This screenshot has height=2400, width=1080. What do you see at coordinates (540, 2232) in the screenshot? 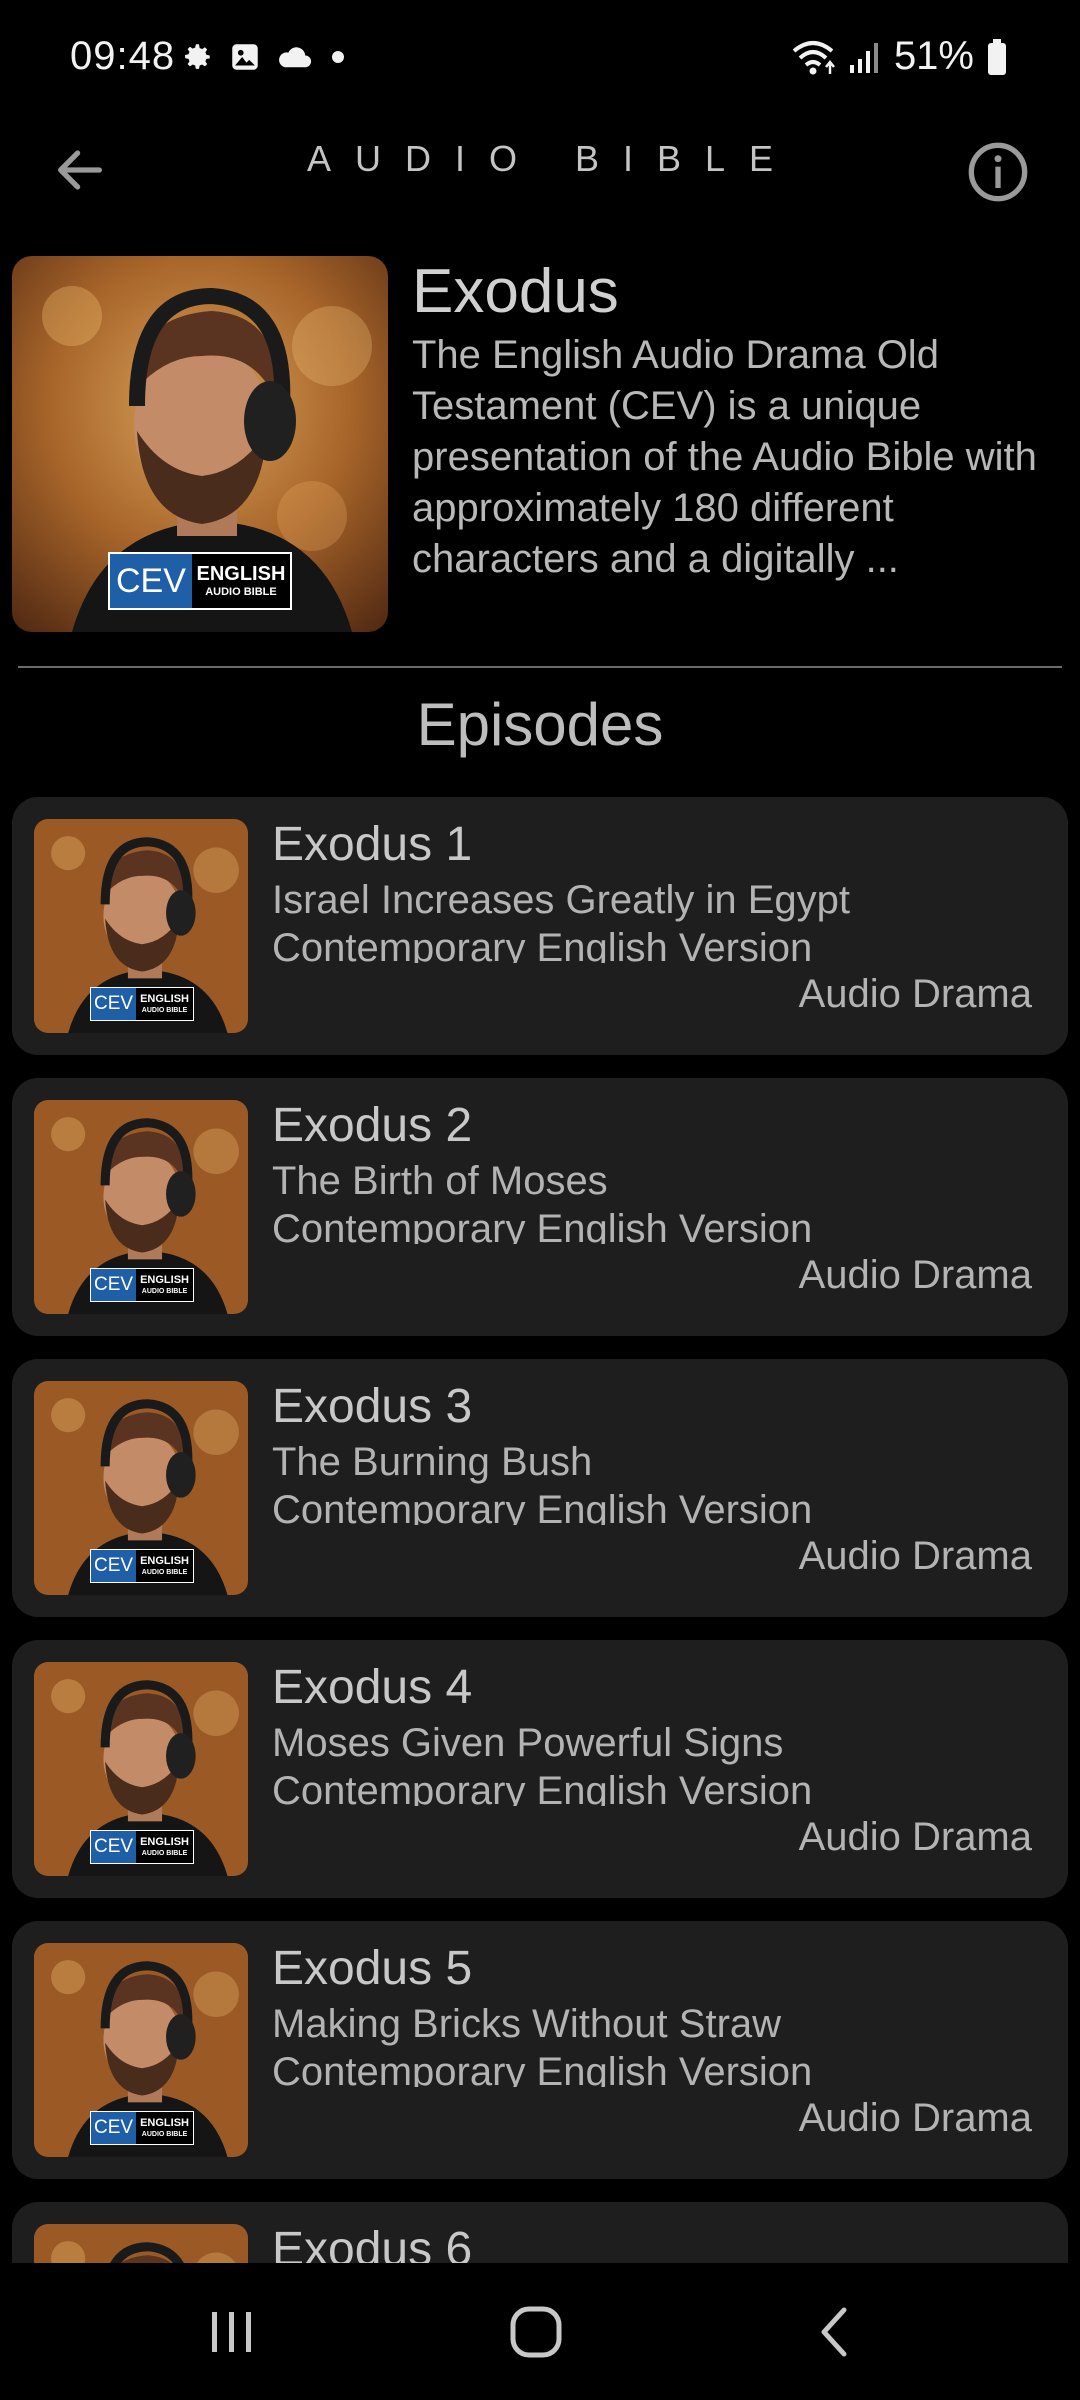
I see `episode-card: CEVENGLISHAUDIO BIBLE Exodus 6` at bounding box center [540, 2232].